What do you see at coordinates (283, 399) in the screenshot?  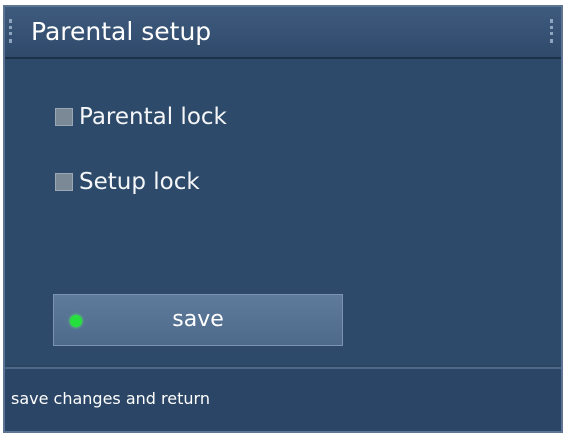 I see `help-bar: save changes and return` at bounding box center [283, 399].